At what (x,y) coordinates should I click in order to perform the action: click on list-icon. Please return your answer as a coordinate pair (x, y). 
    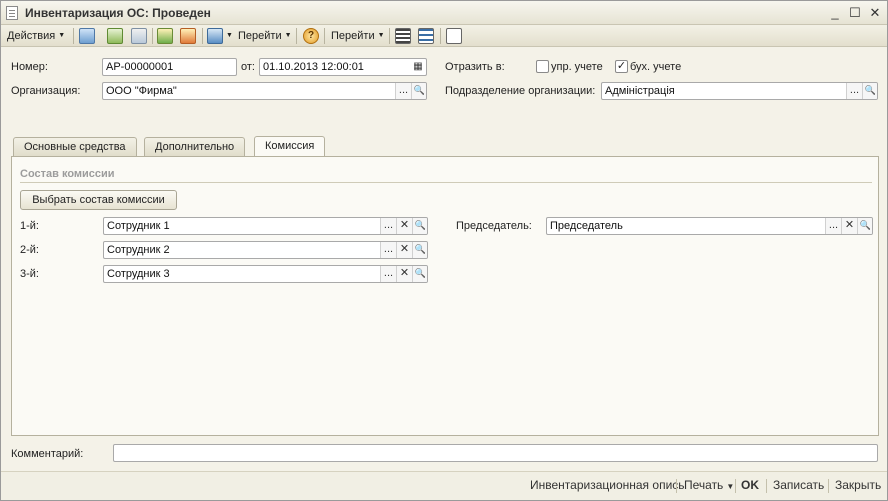
    Looking at the image, I should click on (403, 36).